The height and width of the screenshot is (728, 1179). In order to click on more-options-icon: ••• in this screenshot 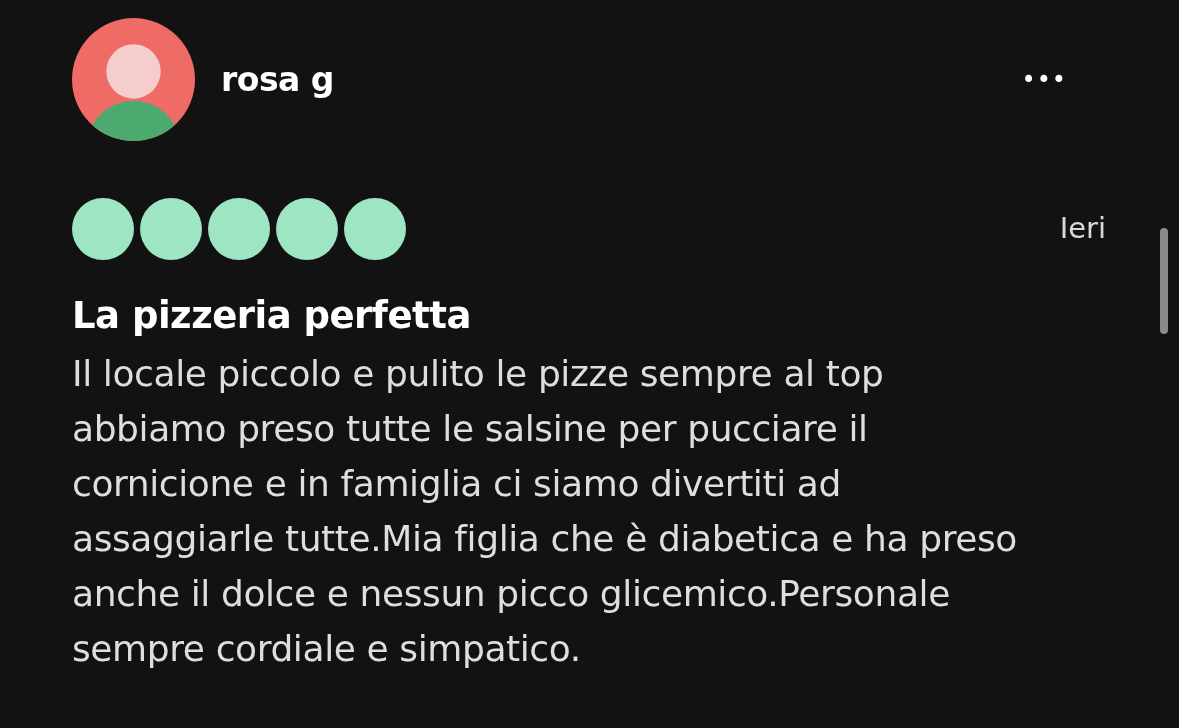, I will do `click(1044, 79)`.